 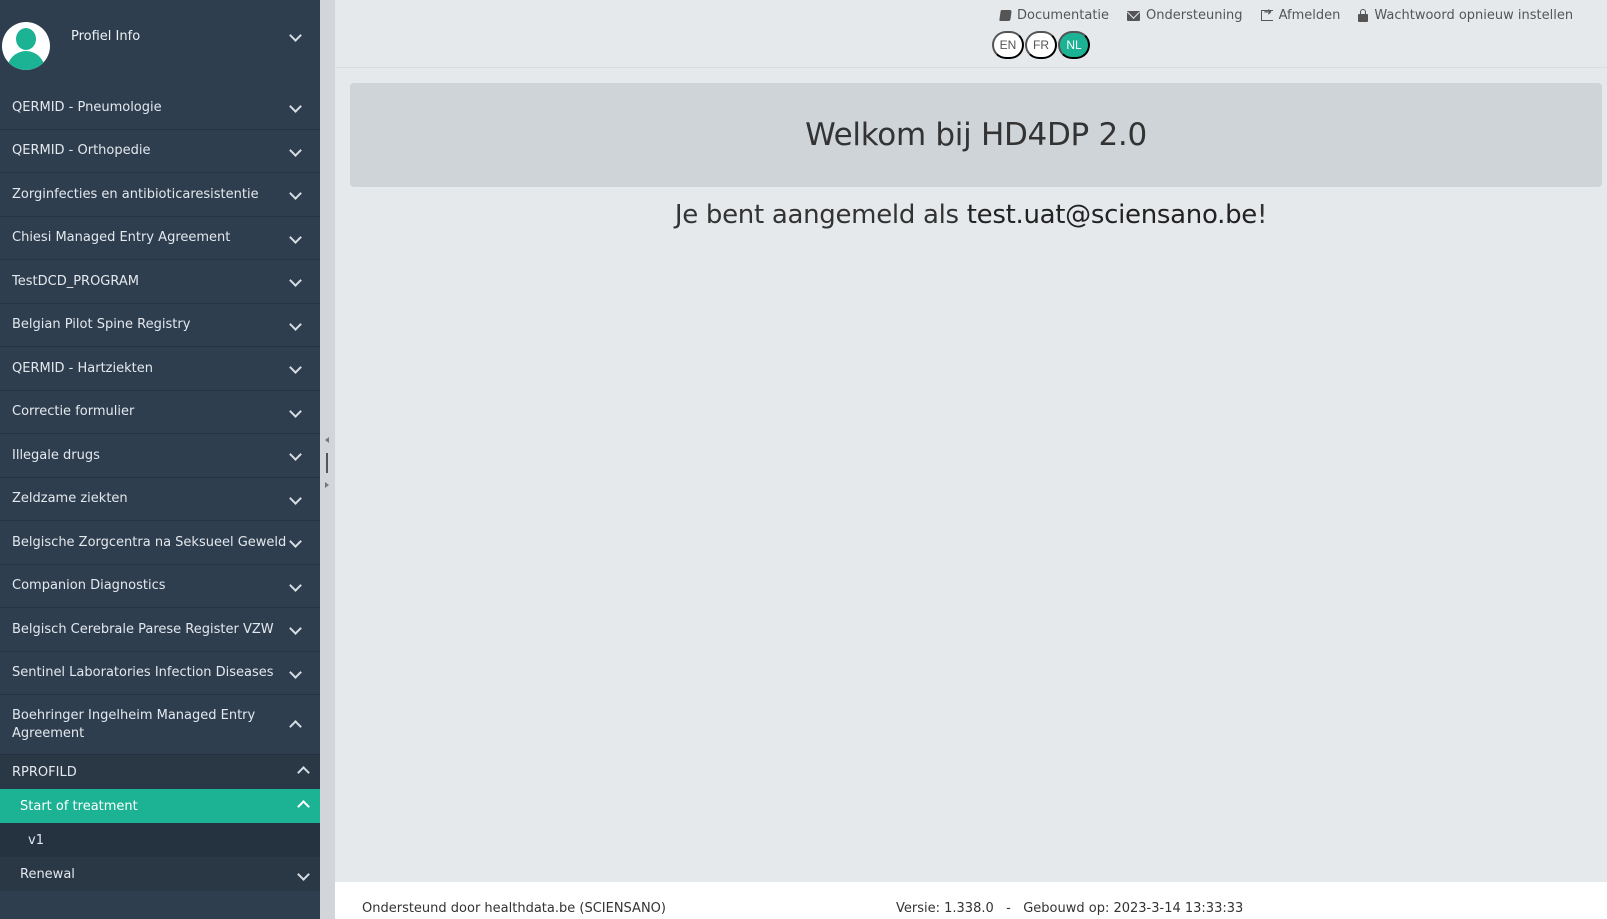 I want to click on logout-link: Afmelden, so click(x=1300, y=15).